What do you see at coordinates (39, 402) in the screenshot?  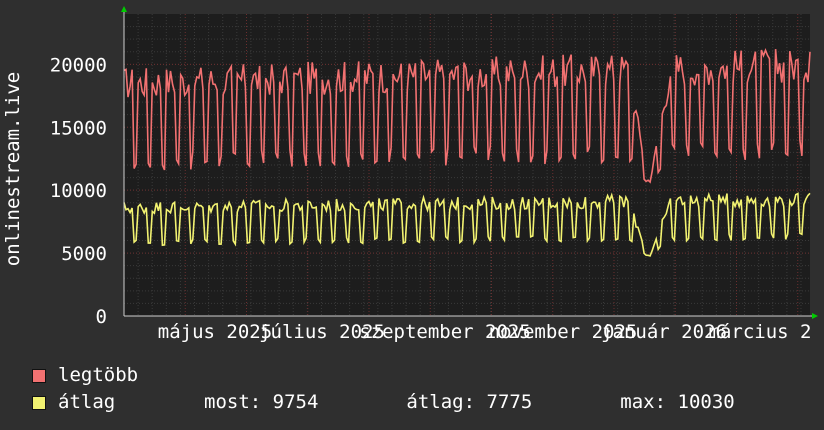 I see `legend-swatch-atlag` at bounding box center [39, 402].